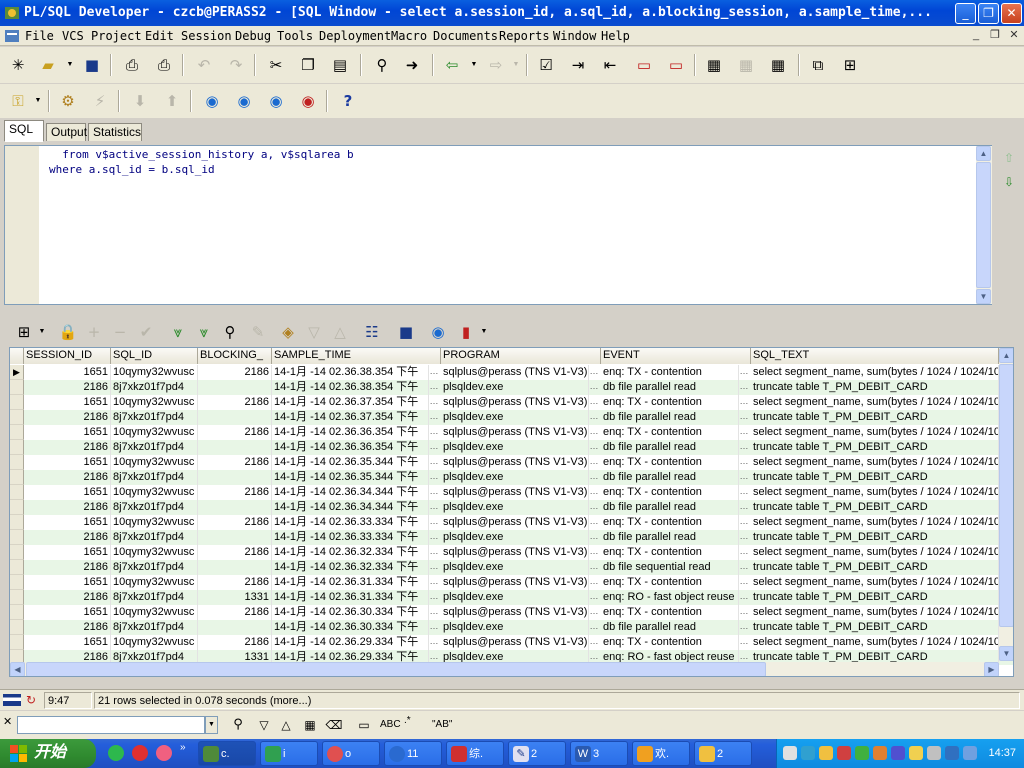  What do you see at coordinates (264, 725) in the screenshot?
I see `find-next-down-icon: ▽` at bounding box center [264, 725].